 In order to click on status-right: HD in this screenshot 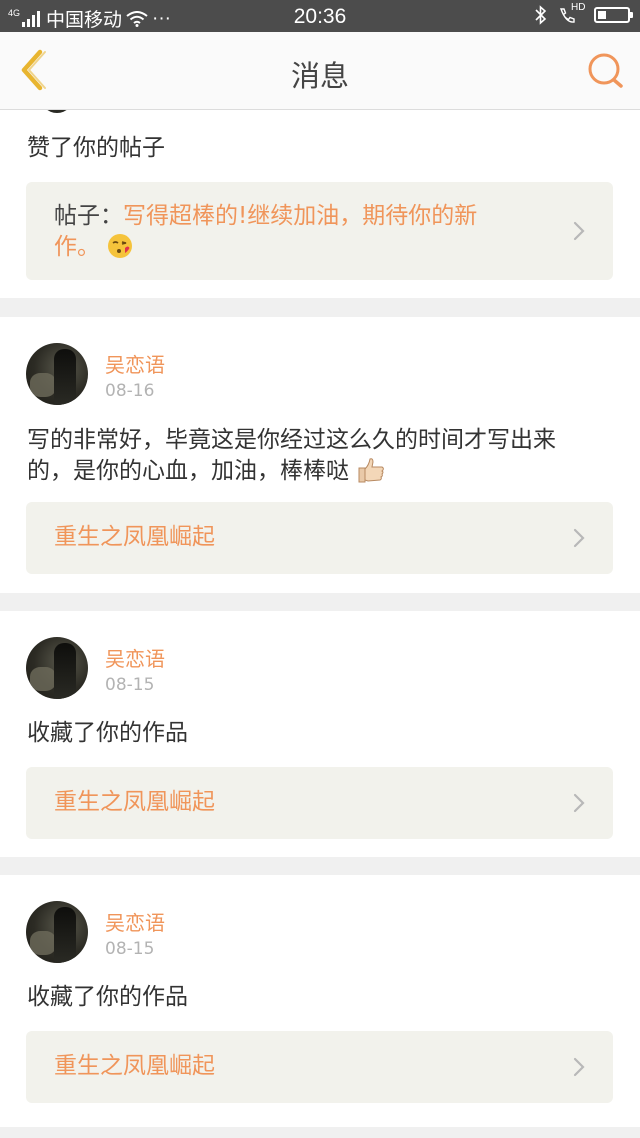, I will do `click(583, 13)`.